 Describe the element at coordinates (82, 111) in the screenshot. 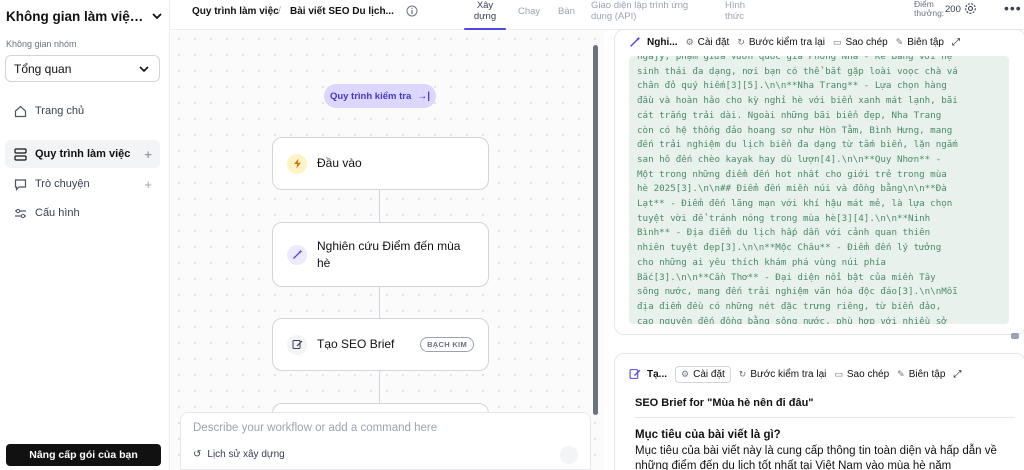

I see `sidebar-item-home: Trang chủ` at that location.